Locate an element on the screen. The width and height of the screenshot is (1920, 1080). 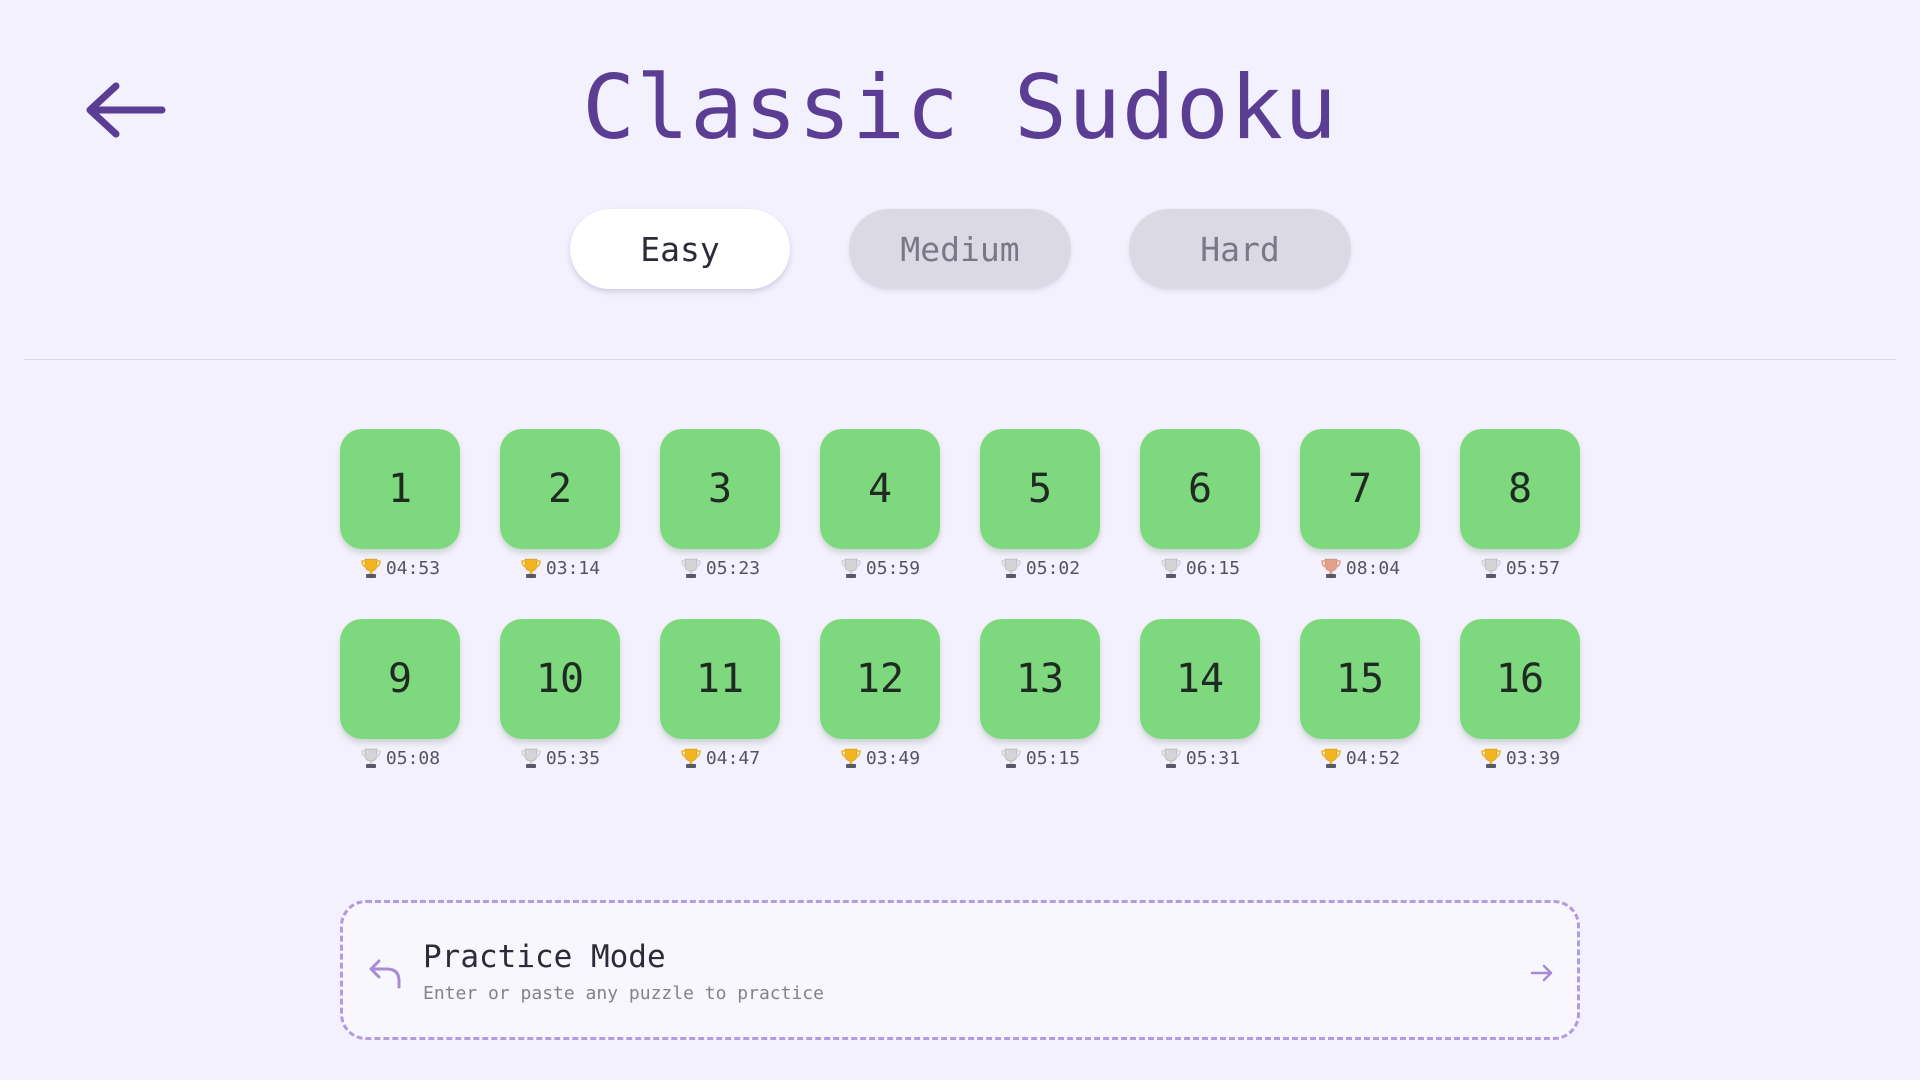
level-cell: 8 05:57 is located at coordinates (1520, 524).